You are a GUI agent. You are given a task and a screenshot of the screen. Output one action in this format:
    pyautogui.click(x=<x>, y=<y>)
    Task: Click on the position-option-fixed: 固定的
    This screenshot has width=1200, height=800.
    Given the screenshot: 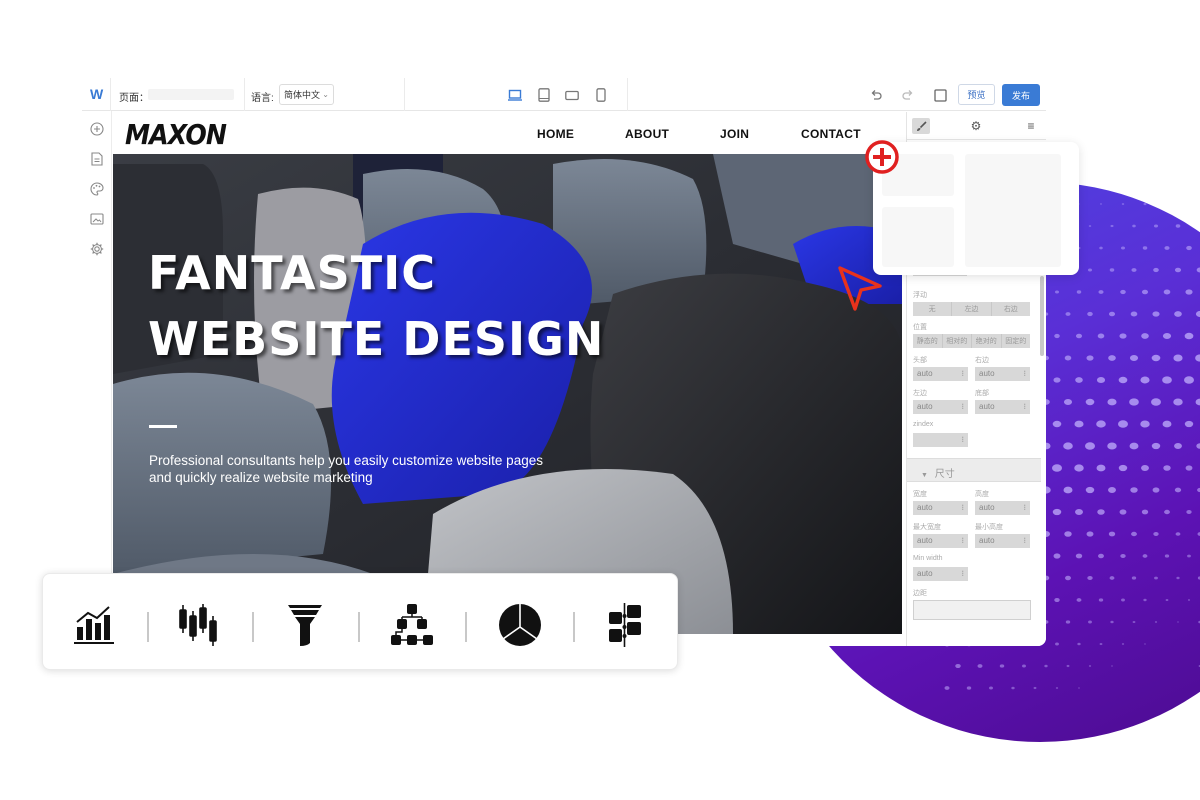 What is the action you would take?
    pyautogui.click(x=1016, y=341)
    